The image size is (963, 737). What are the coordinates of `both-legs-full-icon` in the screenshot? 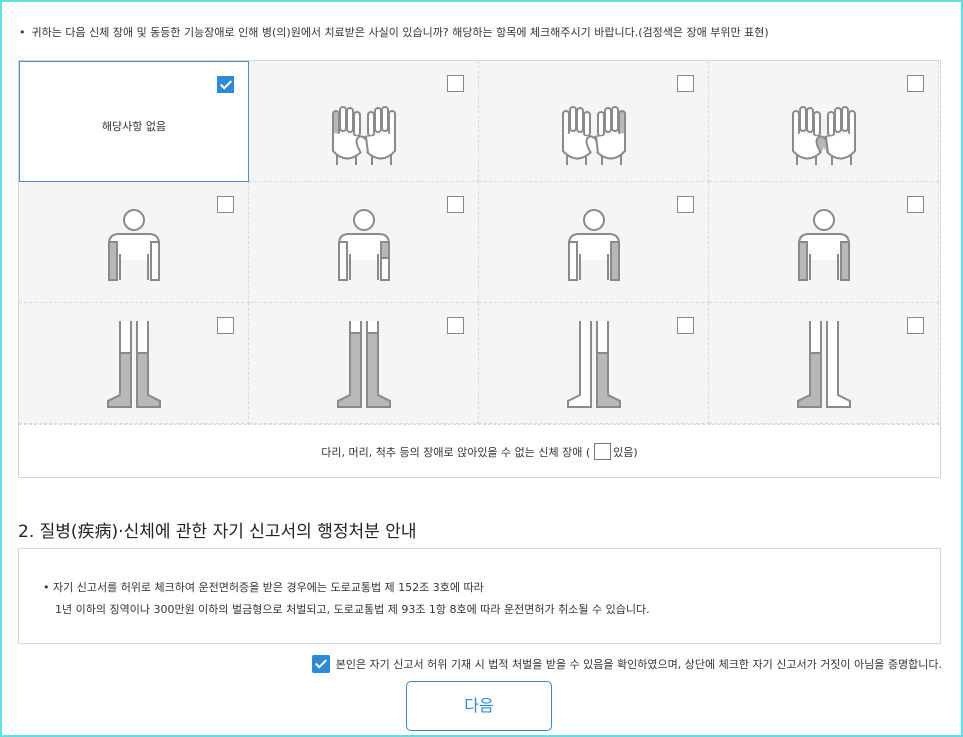 It's located at (364, 364).